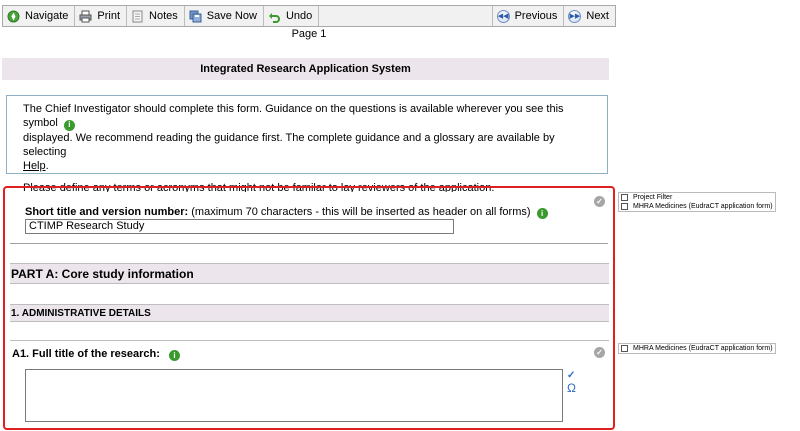 This screenshot has height=431, width=800. What do you see at coordinates (542, 213) in the screenshot?
I see `short-title-info-icon: i` at bounding box center [542, 213].